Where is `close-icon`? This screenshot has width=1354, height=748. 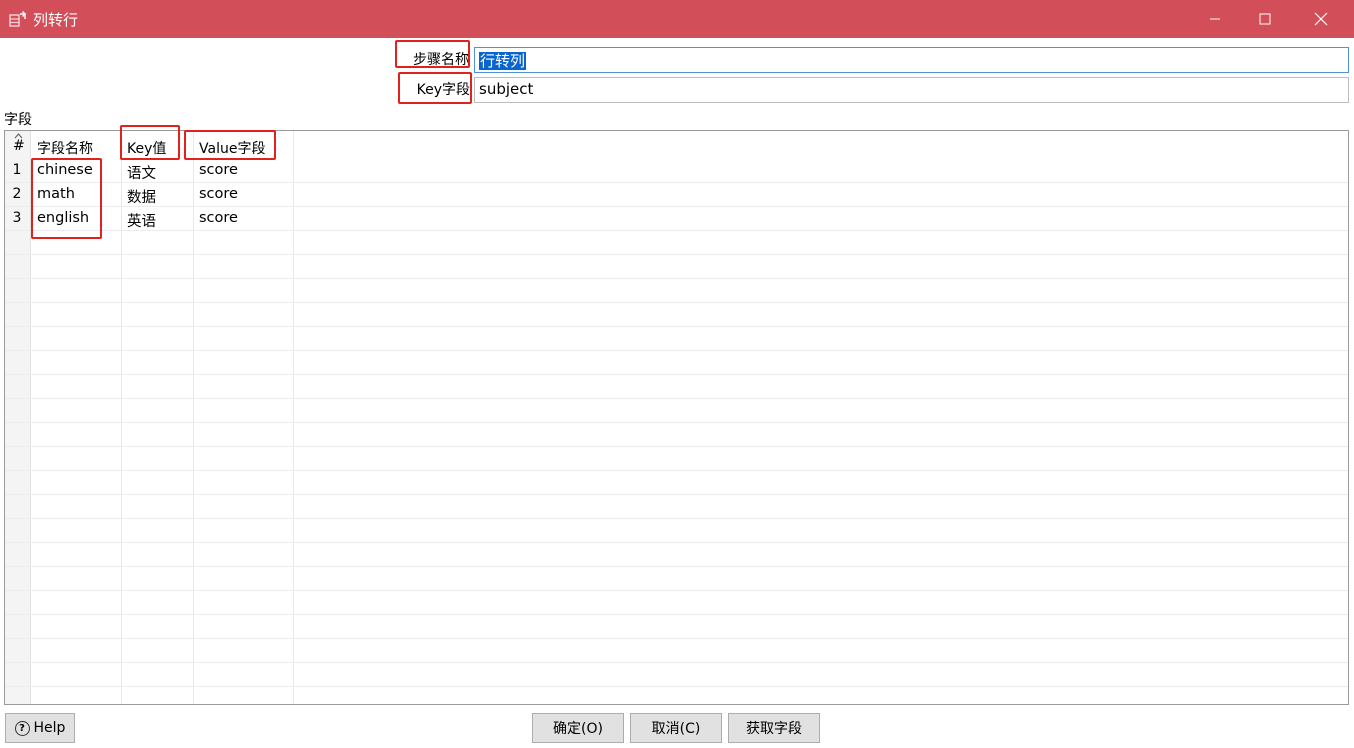
close-icon is located at coordinates (1321, 19).